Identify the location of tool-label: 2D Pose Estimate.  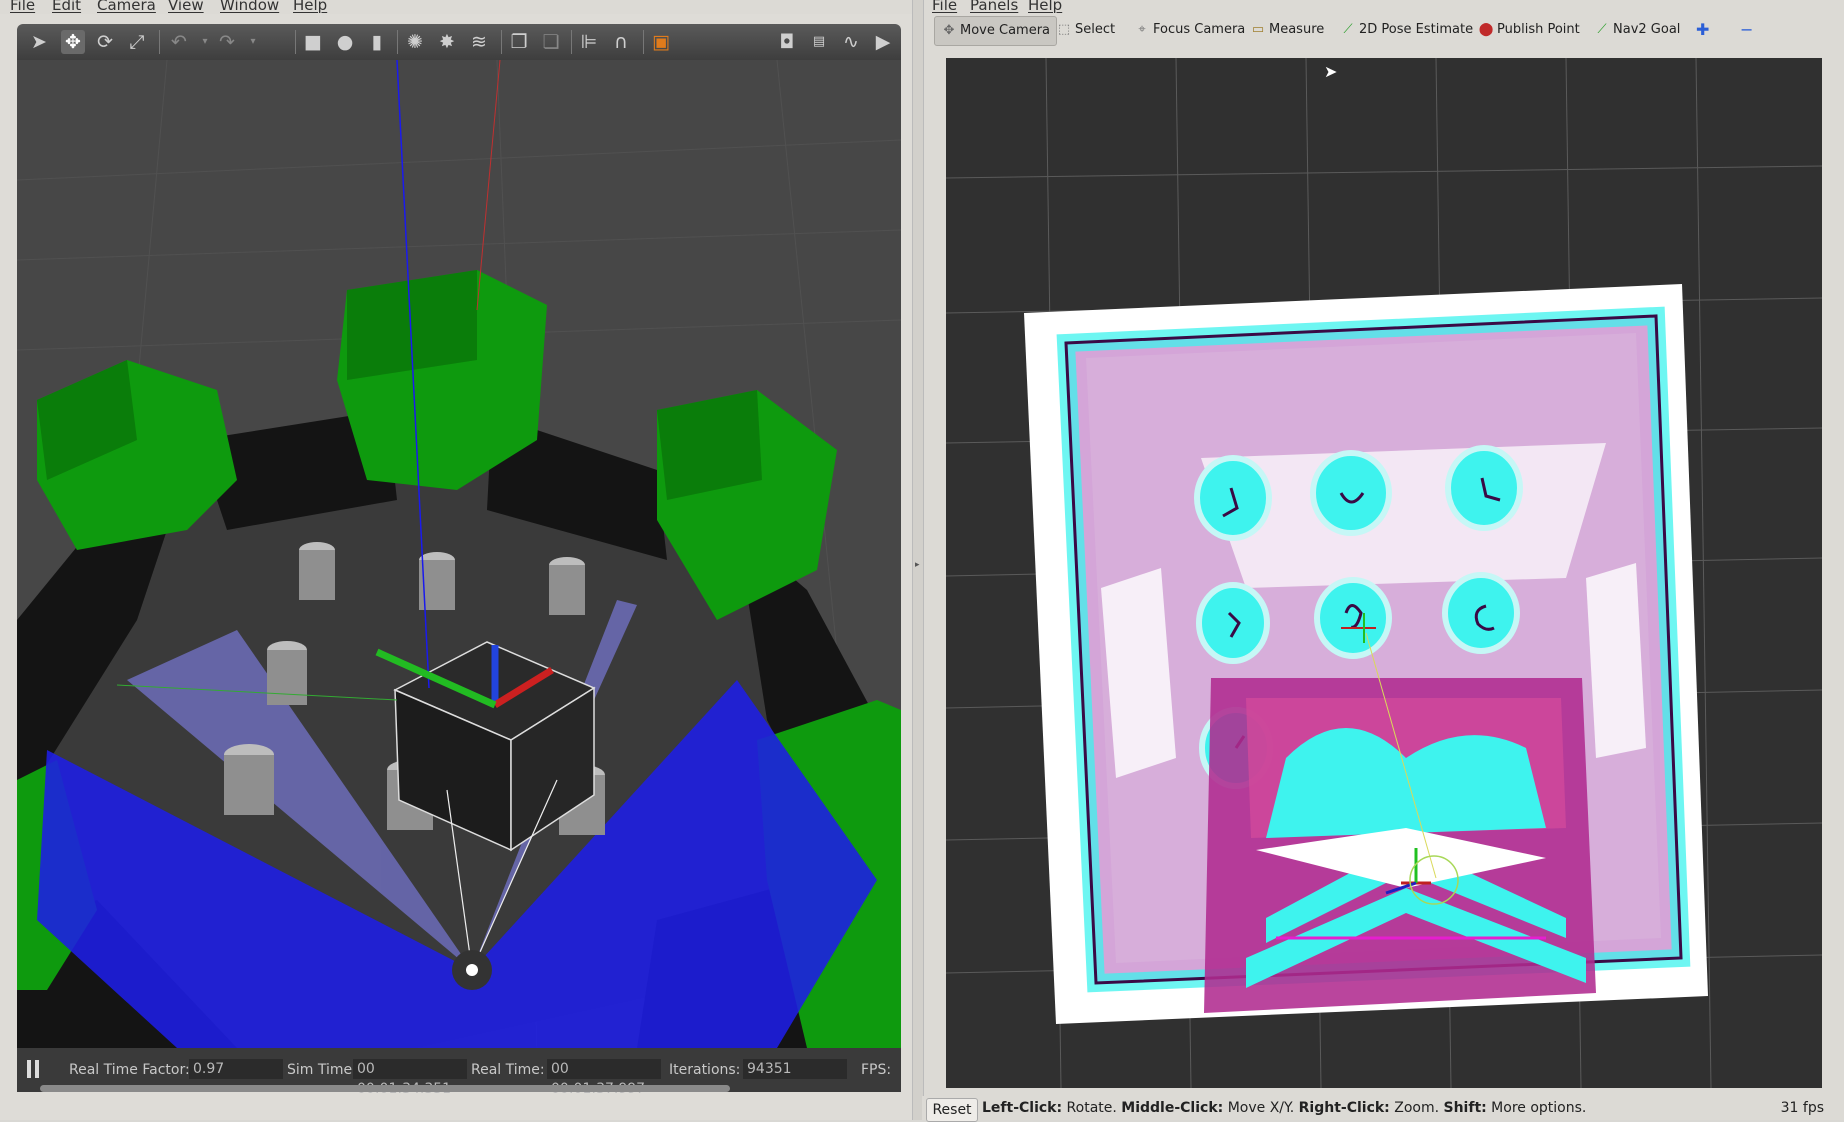
(1416, 29).